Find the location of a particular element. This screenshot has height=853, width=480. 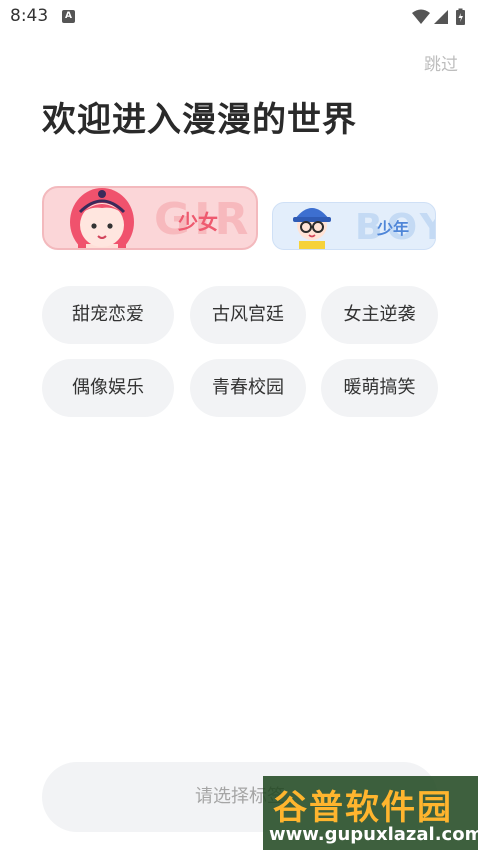

watermark-title: 谷普软件园 is located at coordinates (363, 808).